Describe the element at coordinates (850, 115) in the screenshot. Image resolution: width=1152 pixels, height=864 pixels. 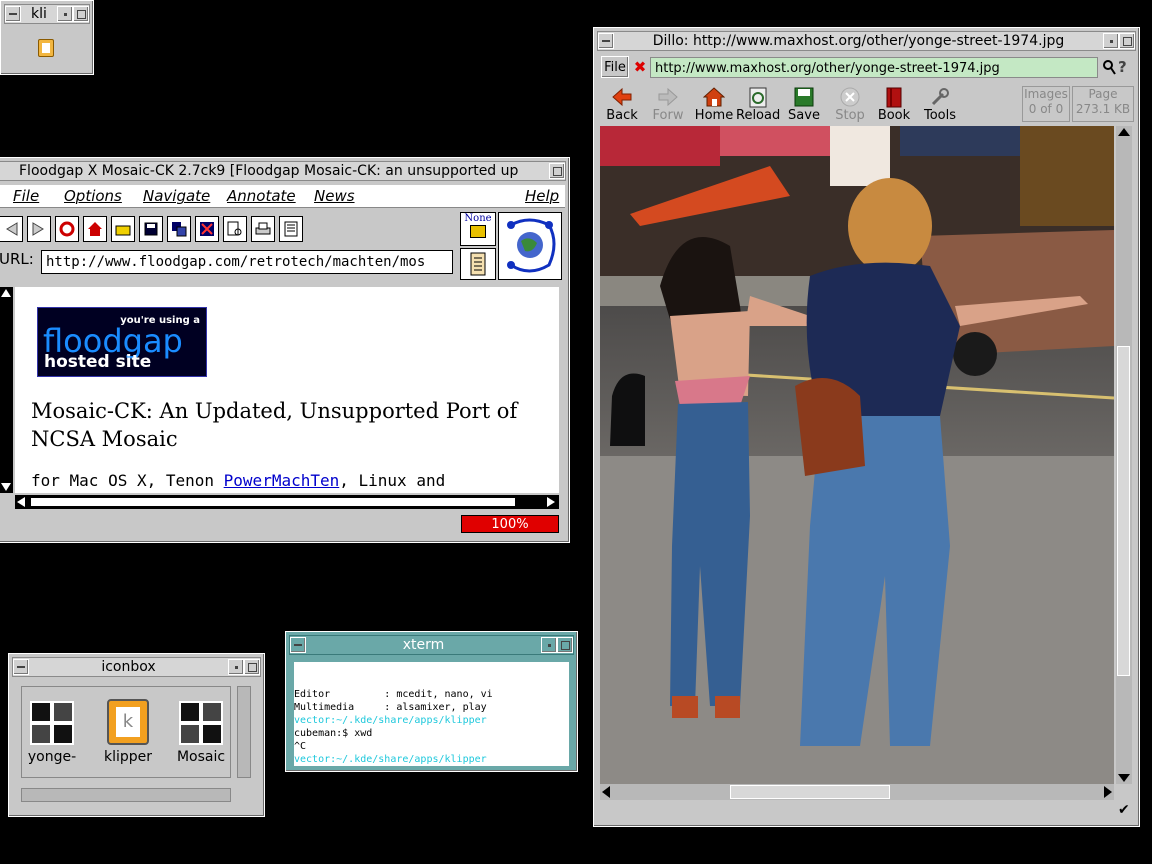
I see `stop-label: Stop` at that location.